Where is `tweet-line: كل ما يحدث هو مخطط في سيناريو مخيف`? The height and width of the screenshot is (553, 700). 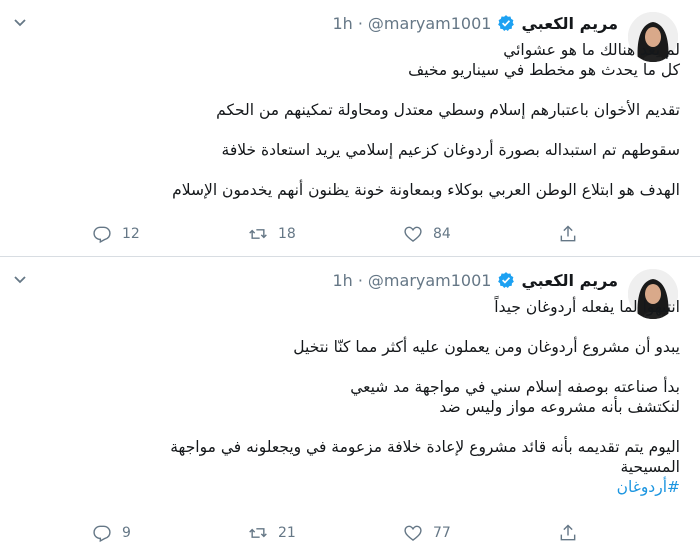 tweet-line: كل ما يحدث هو مخطط في سيناريو مخيف is located at coordinates (544, 70).